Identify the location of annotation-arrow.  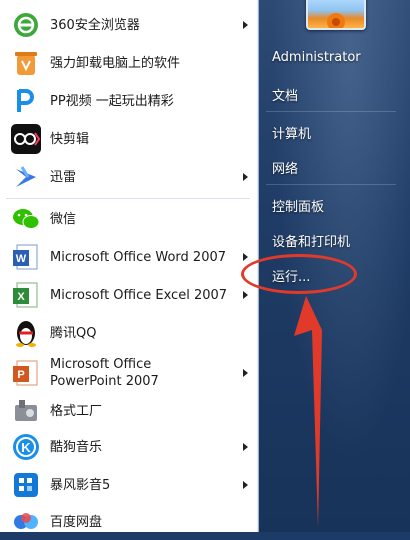
(308, 412).